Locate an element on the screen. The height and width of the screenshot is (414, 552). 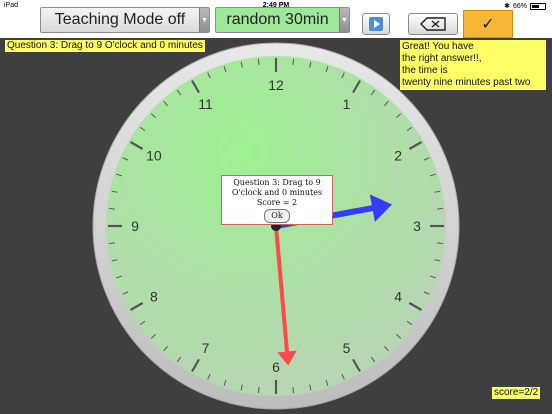
clock-number: 10 is located at coordinates (154, 156).